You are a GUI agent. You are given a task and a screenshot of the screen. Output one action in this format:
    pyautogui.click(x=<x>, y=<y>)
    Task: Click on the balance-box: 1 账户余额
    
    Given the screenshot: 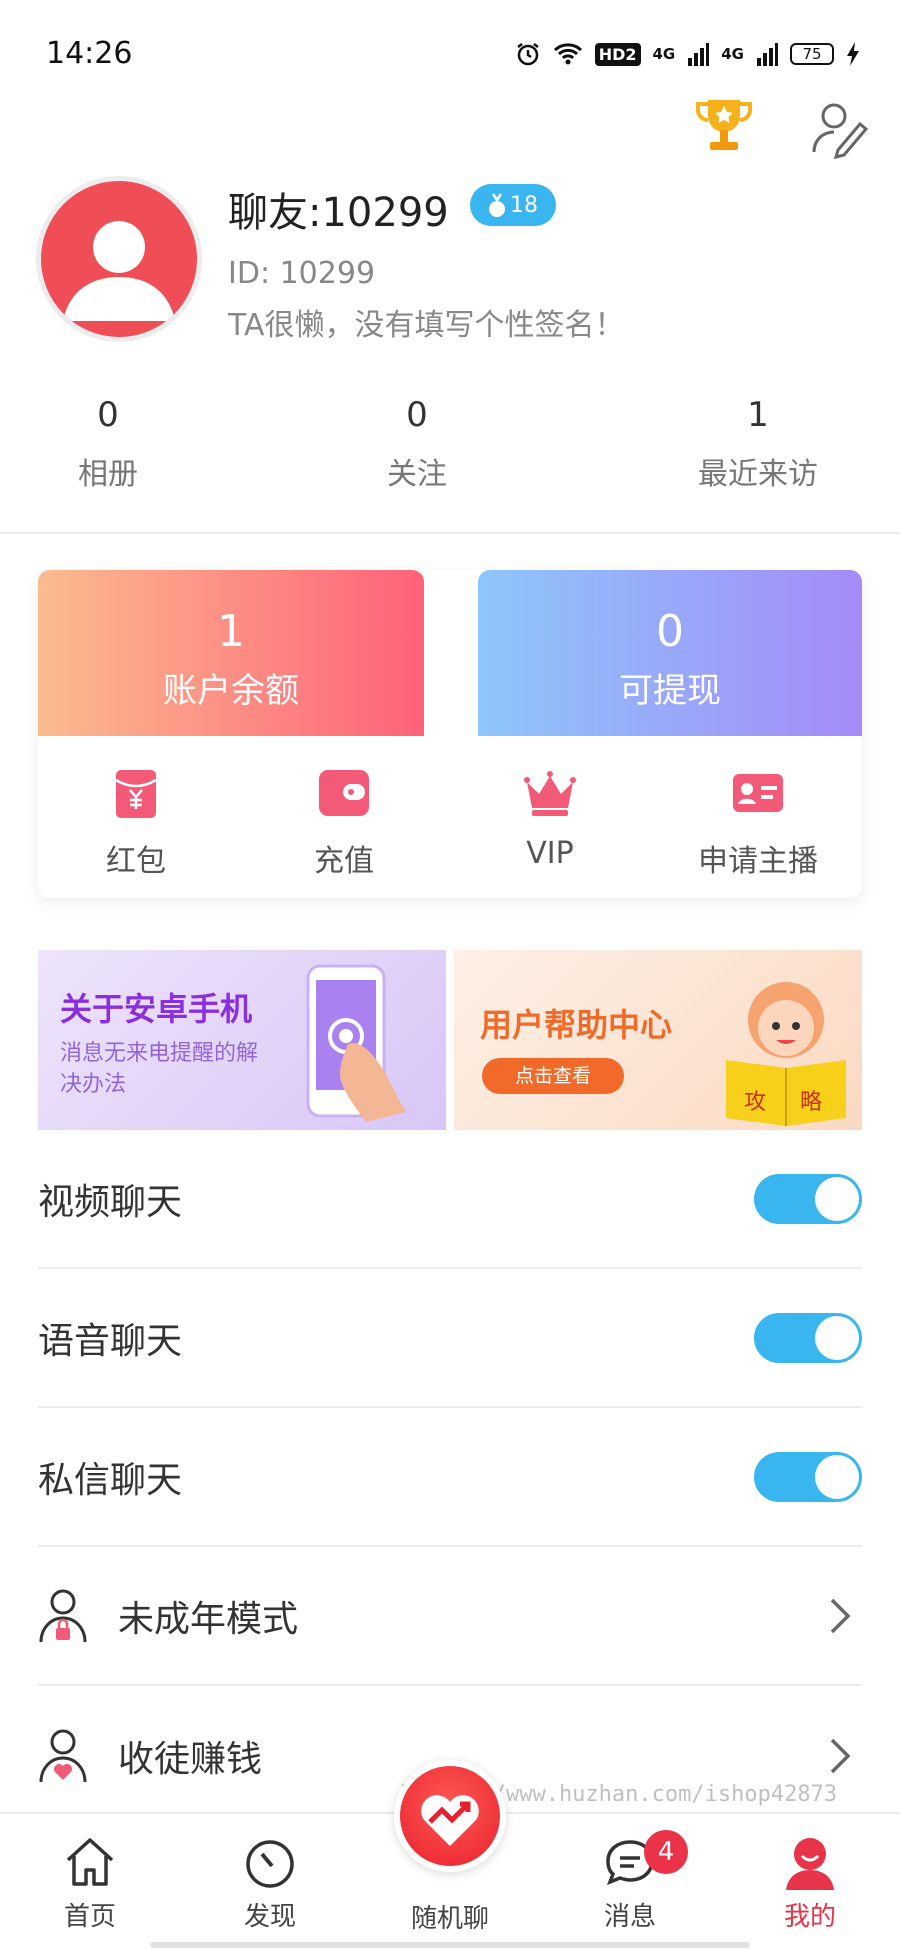 What is the action you would take?
    pyautogui.click(x=231, y=653)
    